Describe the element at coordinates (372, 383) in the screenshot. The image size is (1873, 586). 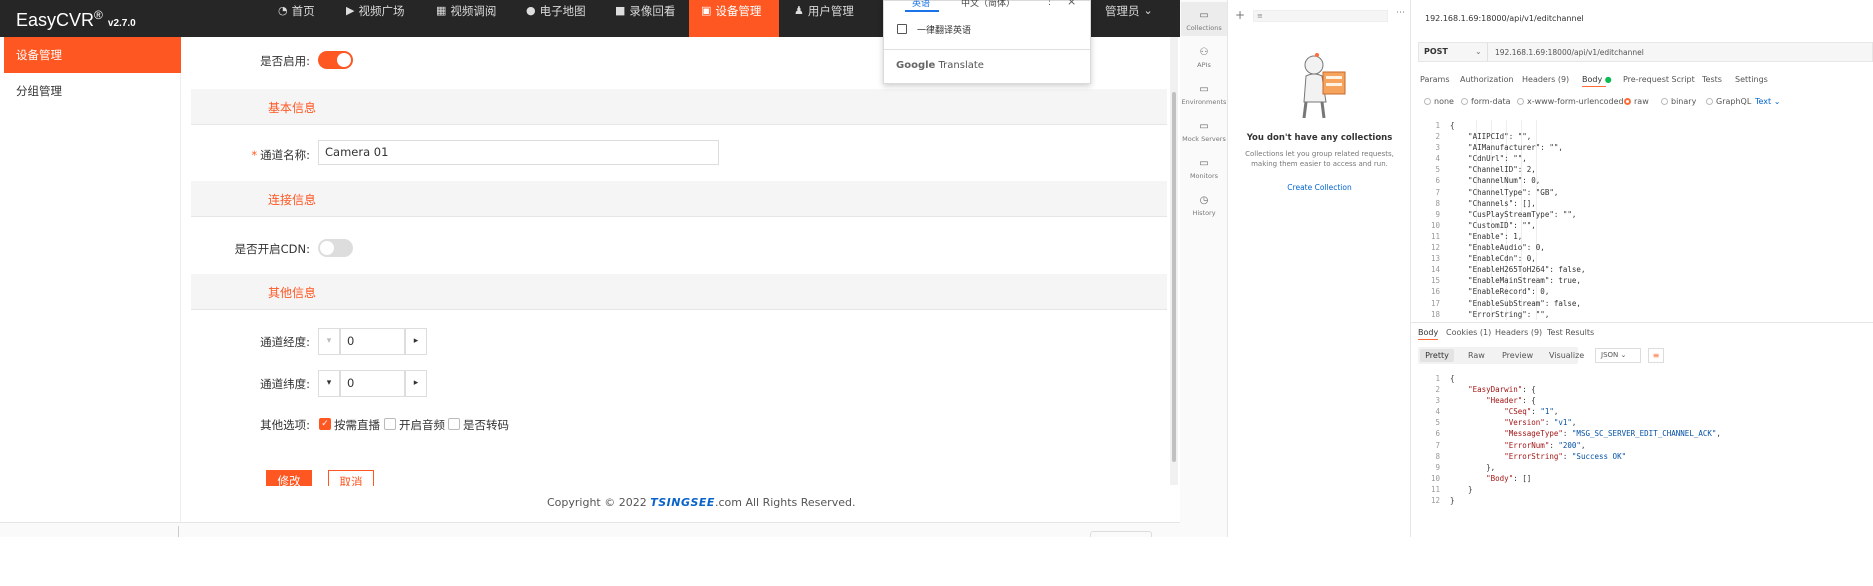
I see `latitude-input: 0` at that location.